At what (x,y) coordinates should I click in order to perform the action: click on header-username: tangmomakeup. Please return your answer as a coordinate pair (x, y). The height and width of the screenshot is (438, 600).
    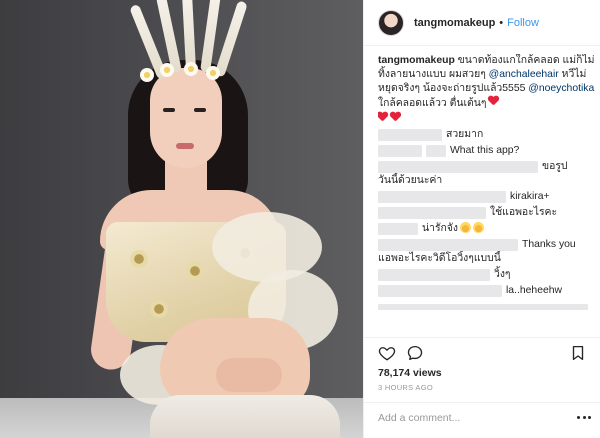
    Looking at the image, I should click on (454, 23).